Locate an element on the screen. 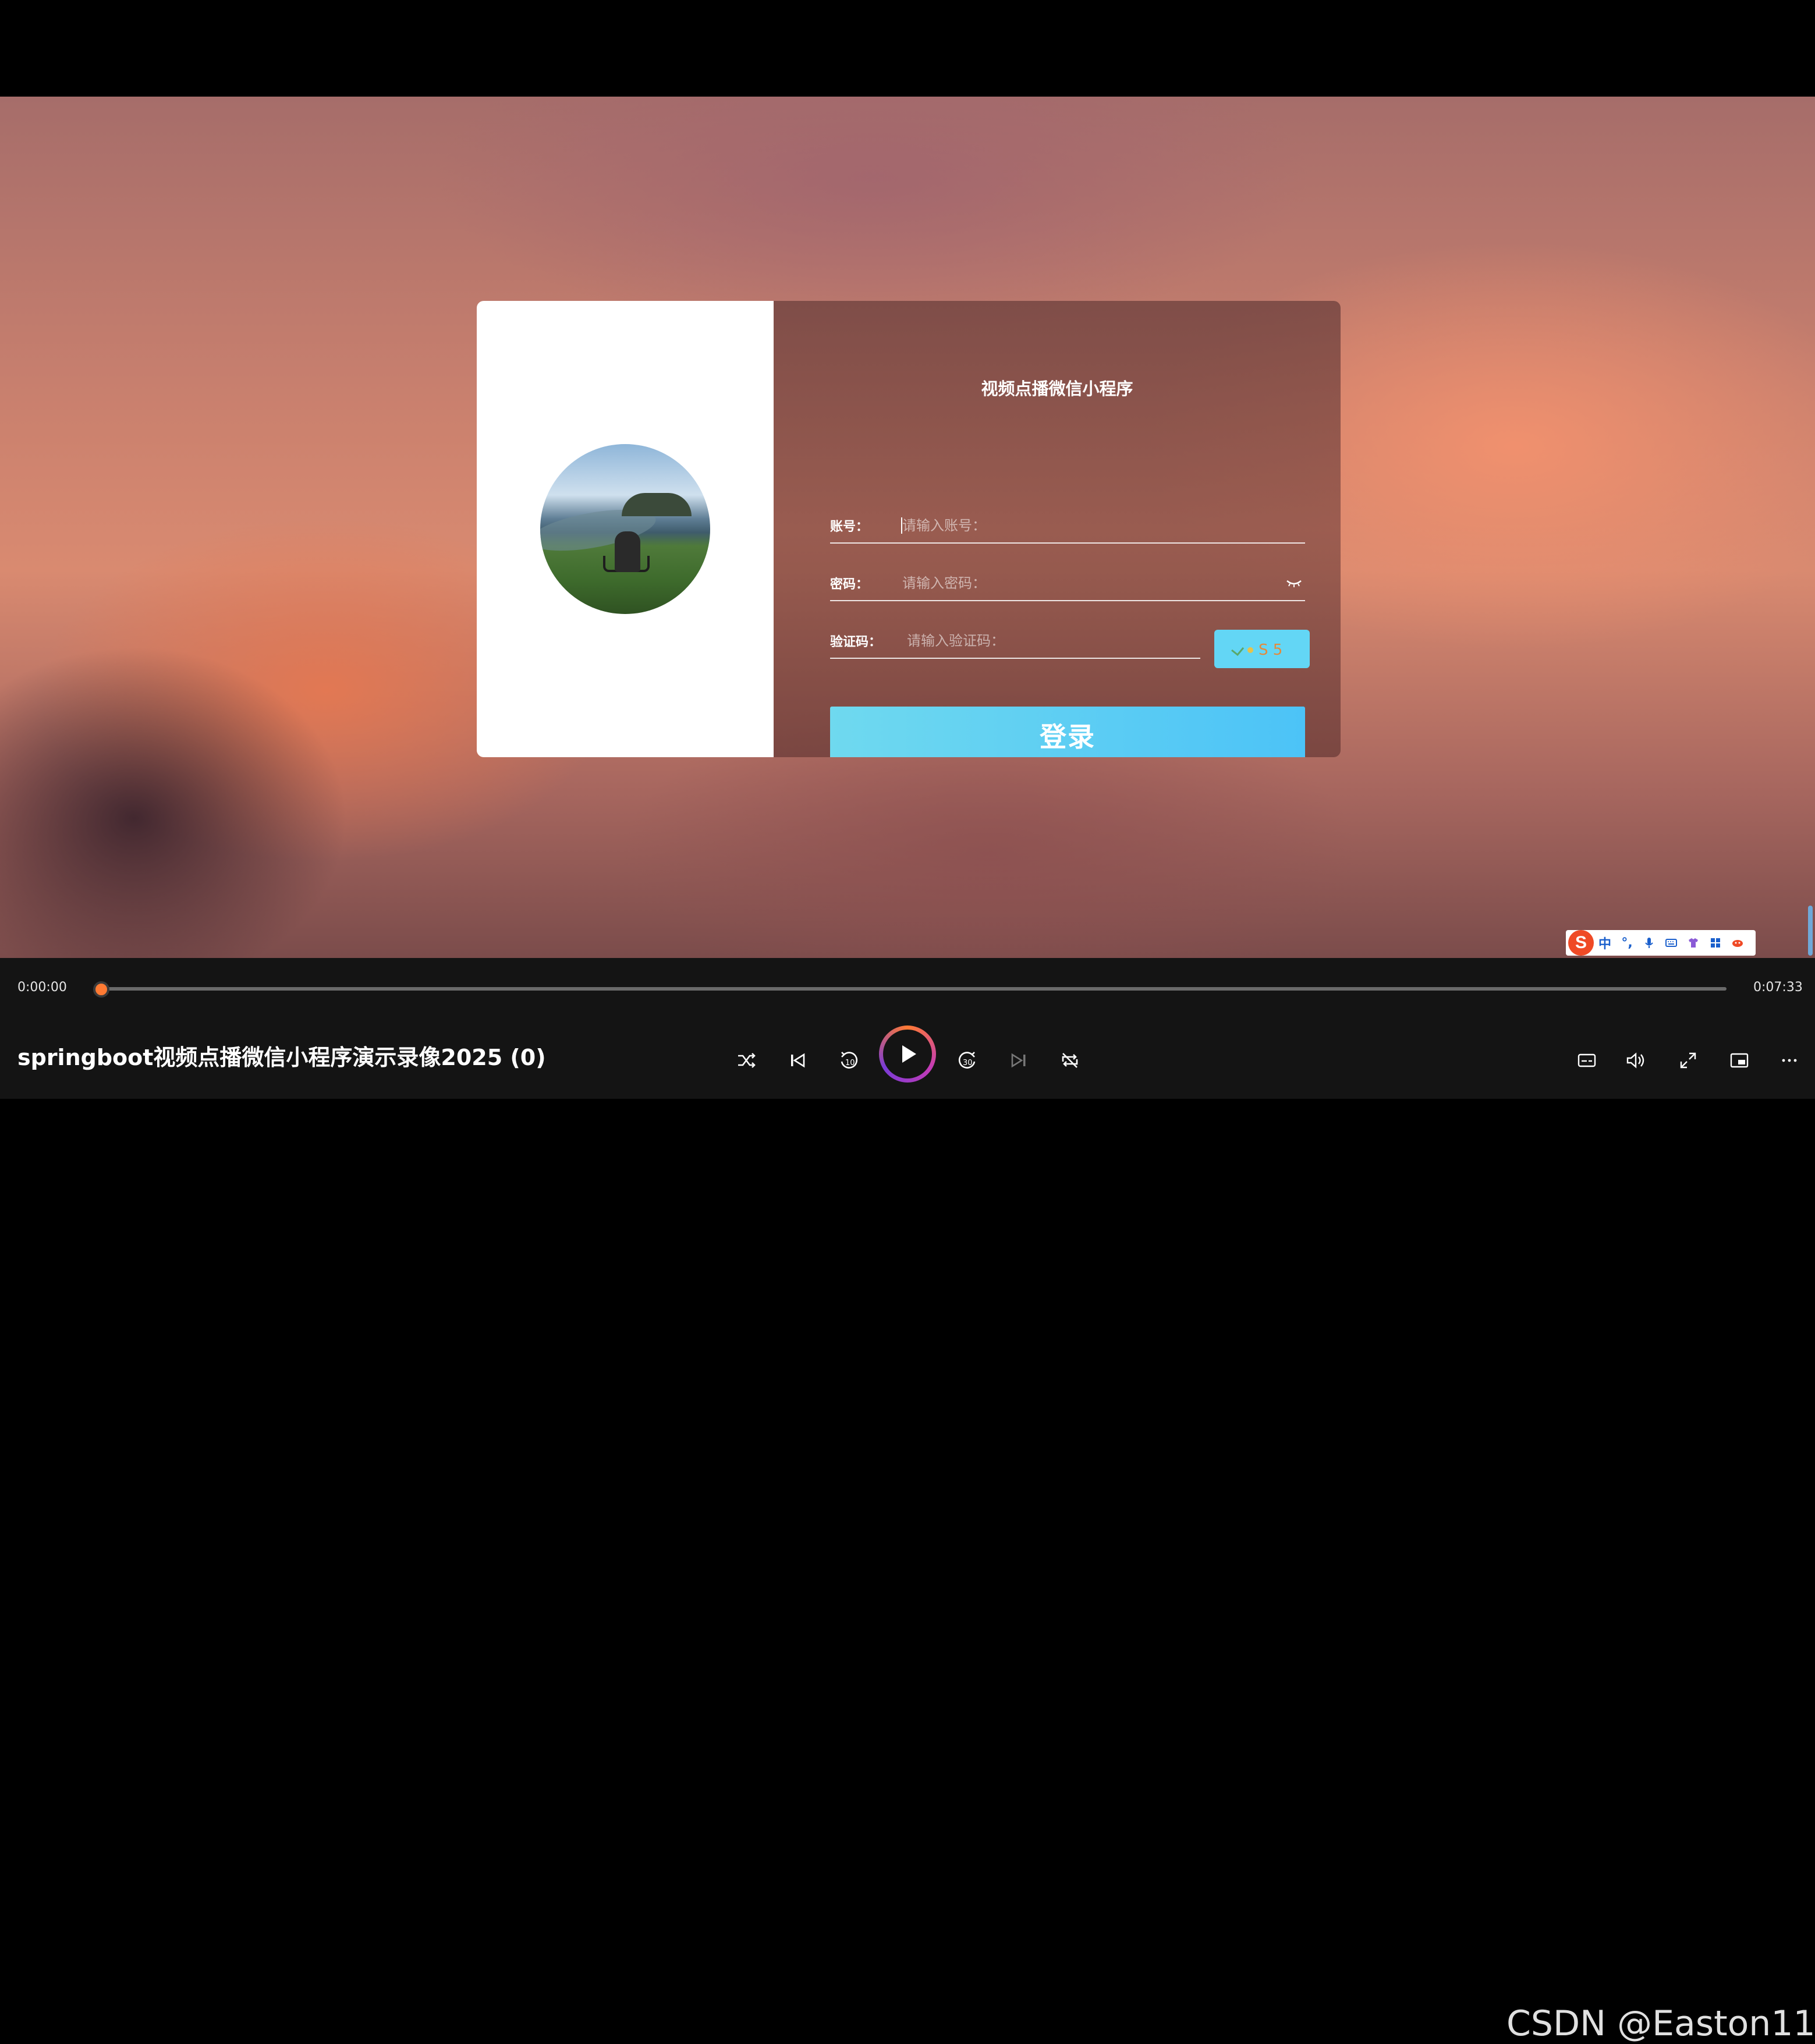 This screenshot has width=1815, height=2044. rewind-10-icon: 10 is located at coordinates (849, 1060).